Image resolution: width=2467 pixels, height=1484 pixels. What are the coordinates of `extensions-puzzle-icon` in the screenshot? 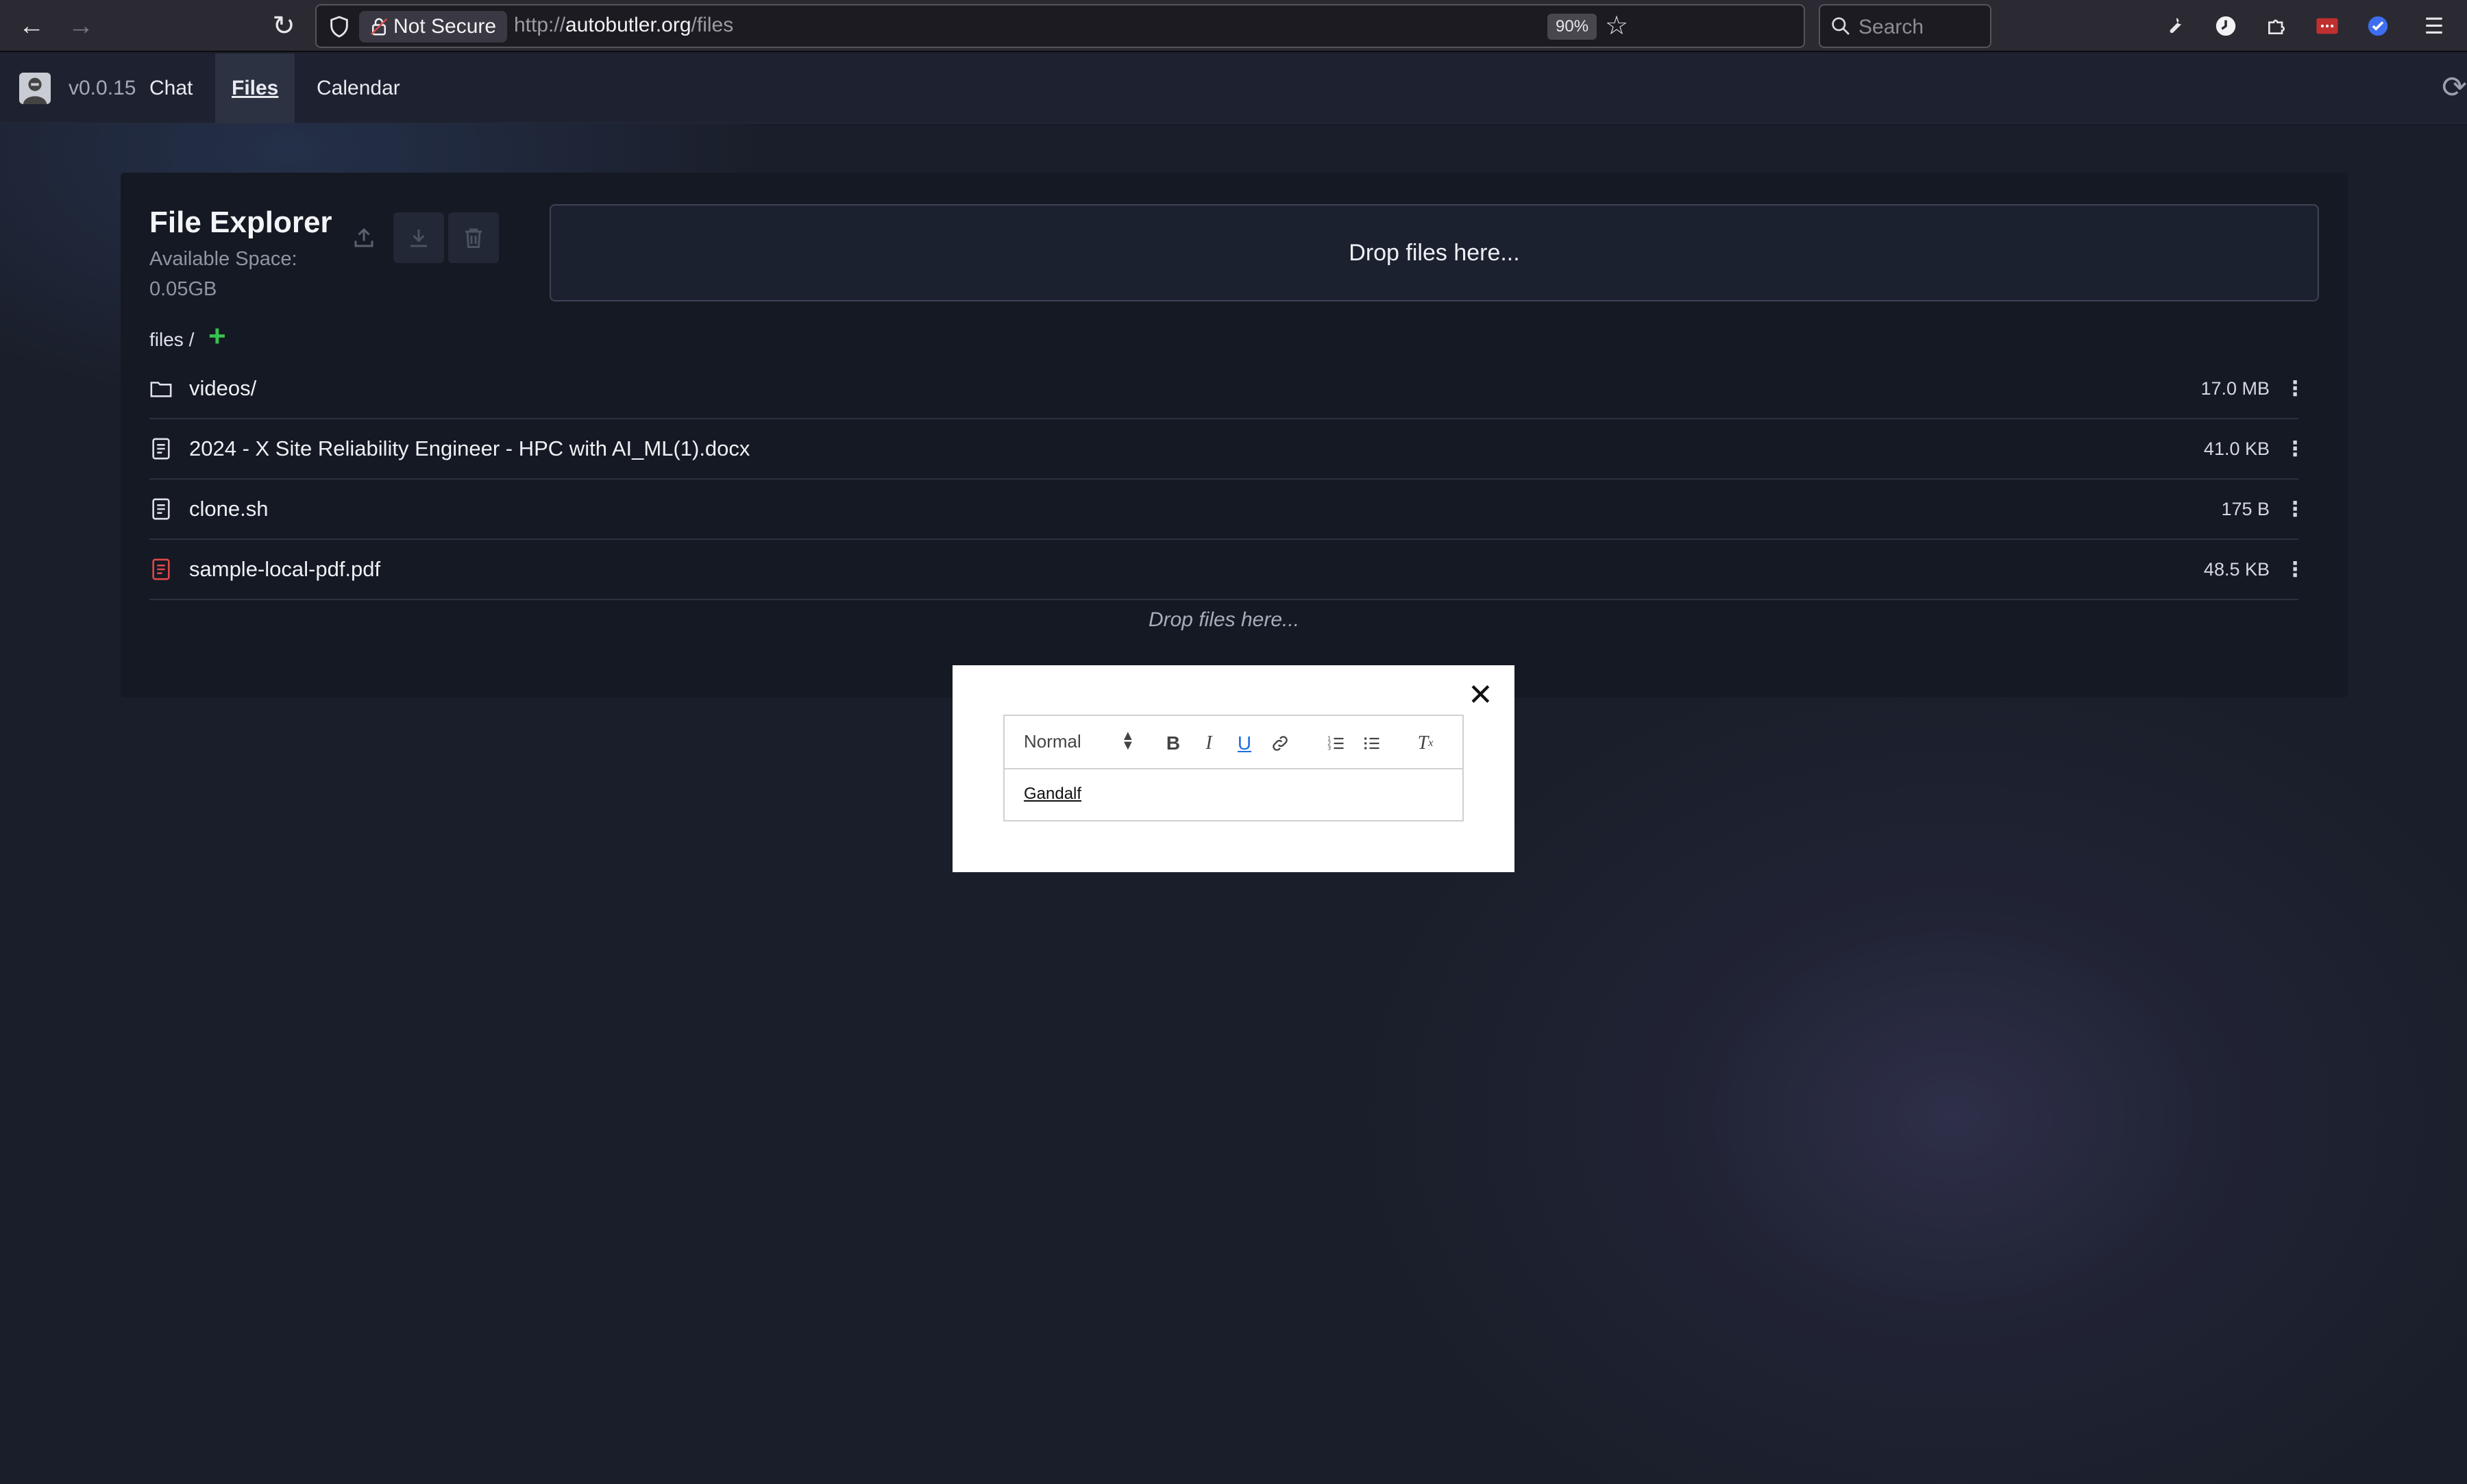 It's located at (2276, 26).